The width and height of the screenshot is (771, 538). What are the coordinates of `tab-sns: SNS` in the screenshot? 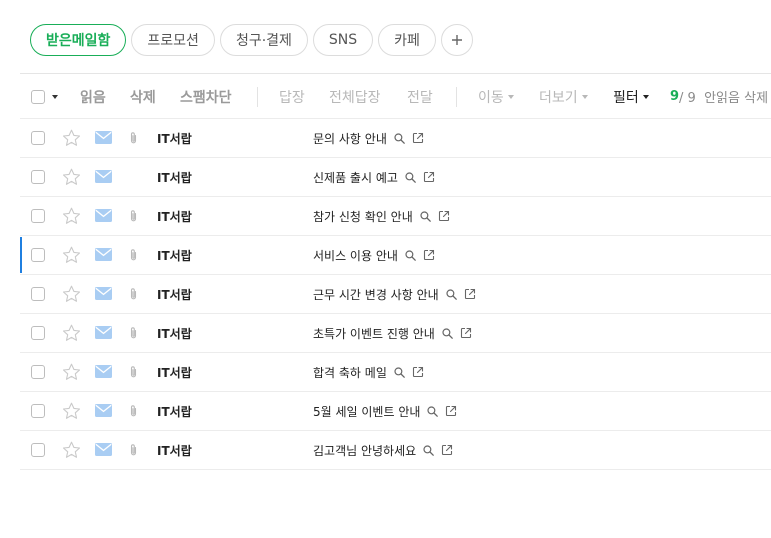 It's located at (343, 40).